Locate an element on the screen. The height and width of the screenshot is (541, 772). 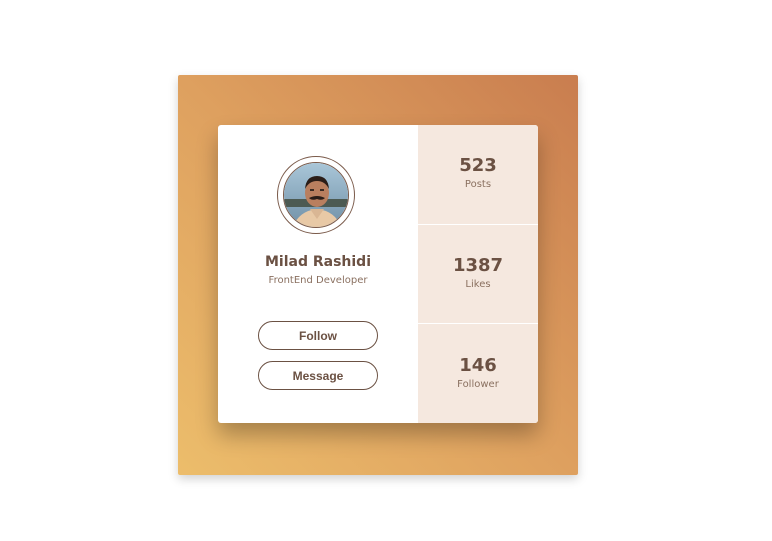
stat-followers: 146 Follower is located at coordinates (478, 373).